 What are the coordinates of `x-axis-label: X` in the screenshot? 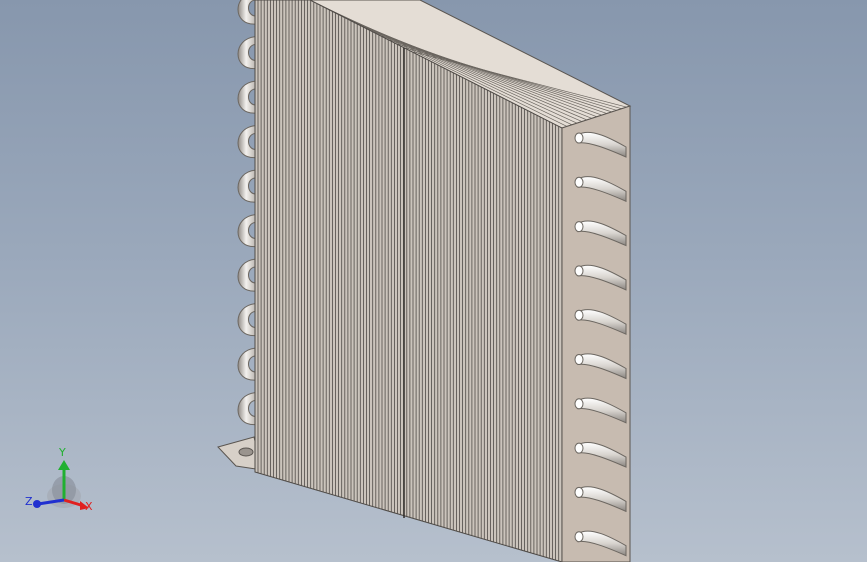 It's located at (89, 506).